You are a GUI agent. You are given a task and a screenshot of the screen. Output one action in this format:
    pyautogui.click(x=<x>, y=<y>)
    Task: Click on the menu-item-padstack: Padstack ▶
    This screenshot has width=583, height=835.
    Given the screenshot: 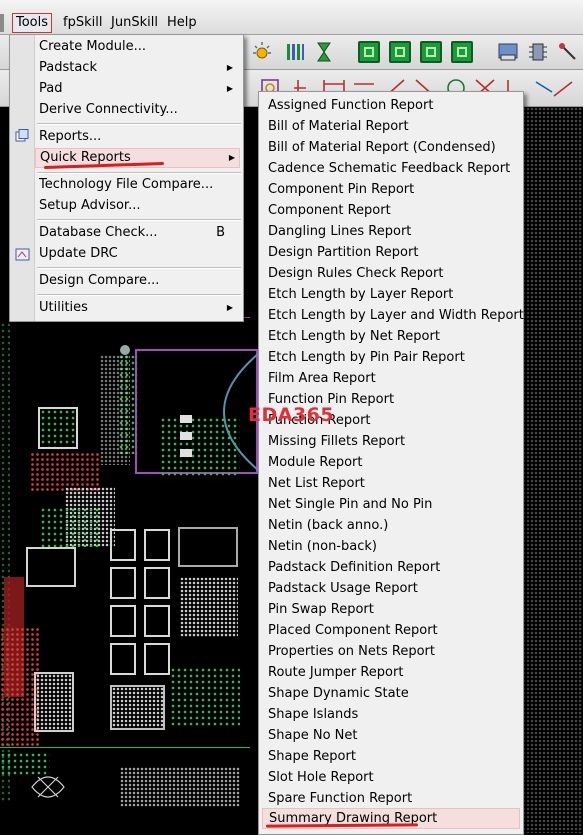 What is the action you would take?
    pyautogui.click(x=139, y=68)
    